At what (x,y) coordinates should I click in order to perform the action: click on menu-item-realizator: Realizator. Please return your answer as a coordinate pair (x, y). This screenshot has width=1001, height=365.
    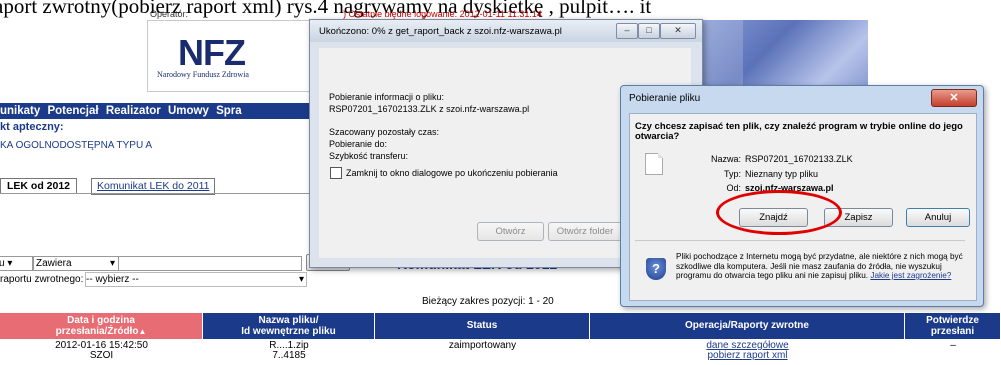
    Looking at the image, I should click on (133, 111).